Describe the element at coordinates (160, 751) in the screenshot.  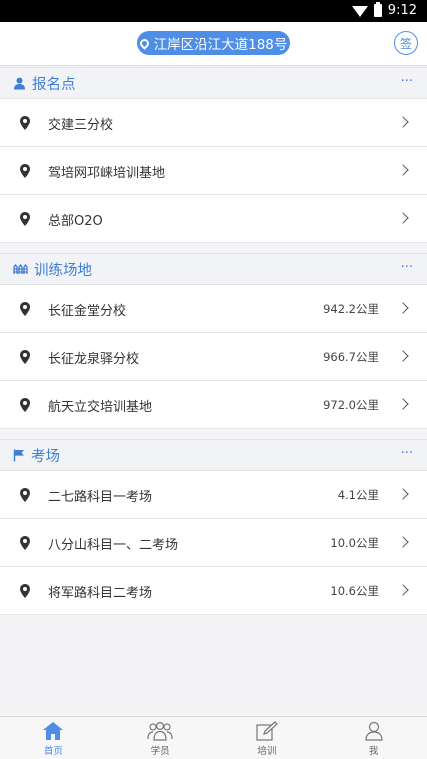
I see `nav-label: 学员` at that location.